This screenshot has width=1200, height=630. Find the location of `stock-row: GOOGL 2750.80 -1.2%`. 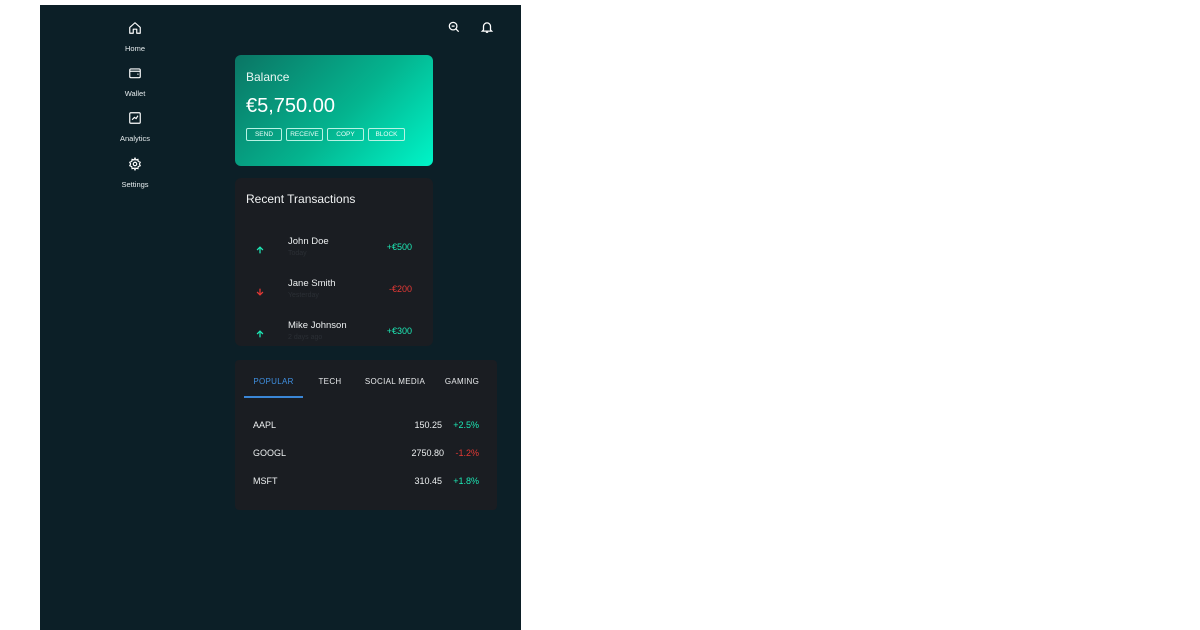

stock-row: GOOGL 2750.80 -1.2% is located at coordinates (366, 453).